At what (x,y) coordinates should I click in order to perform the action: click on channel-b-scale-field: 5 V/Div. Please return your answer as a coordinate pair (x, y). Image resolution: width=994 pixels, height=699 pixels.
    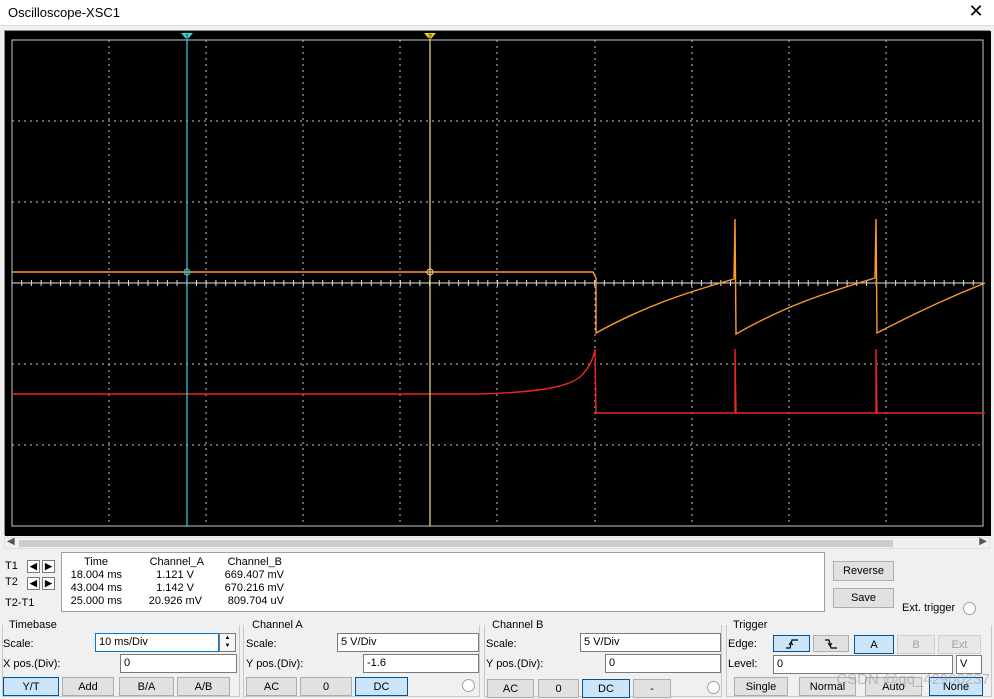
    Looking at the image, I should click on (650, 642).